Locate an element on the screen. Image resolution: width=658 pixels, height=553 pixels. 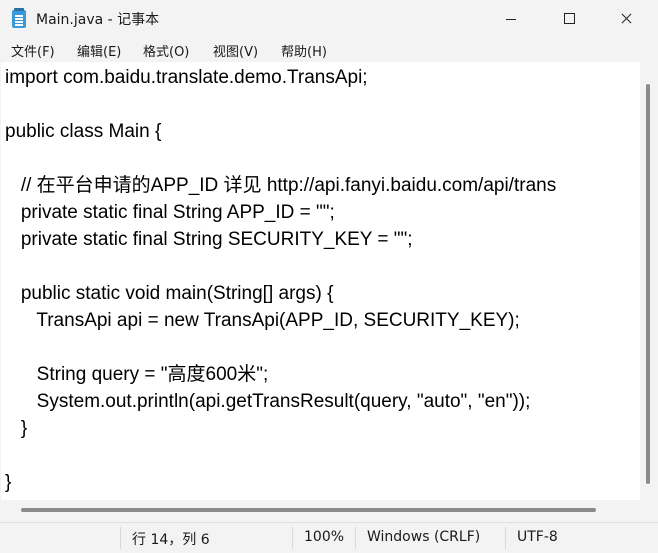
notepad-icon is located at coordinates (19, 18).